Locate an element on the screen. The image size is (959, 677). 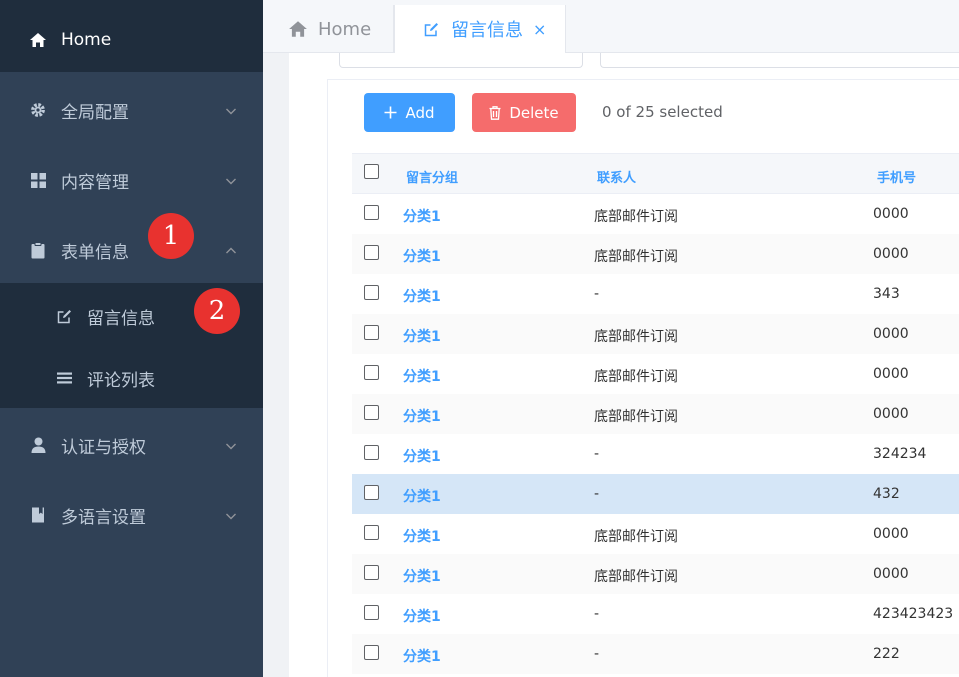
chevron-up-icon is located at coordinates (231, 248).